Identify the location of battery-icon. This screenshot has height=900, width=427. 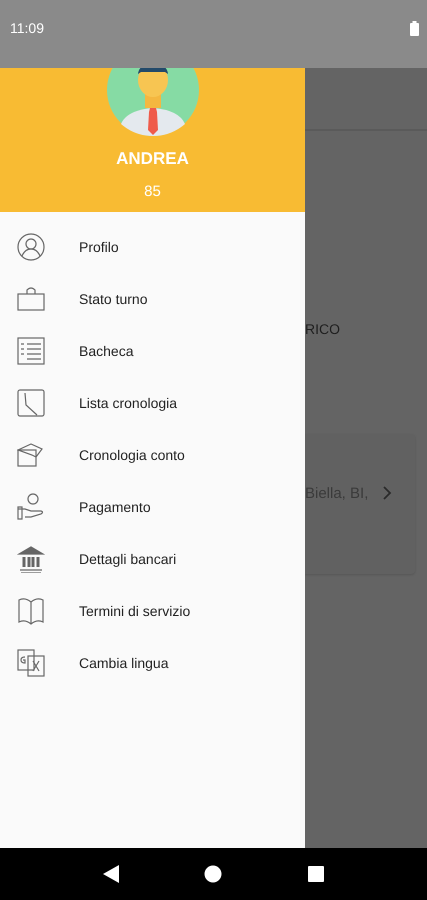
(414, 28).